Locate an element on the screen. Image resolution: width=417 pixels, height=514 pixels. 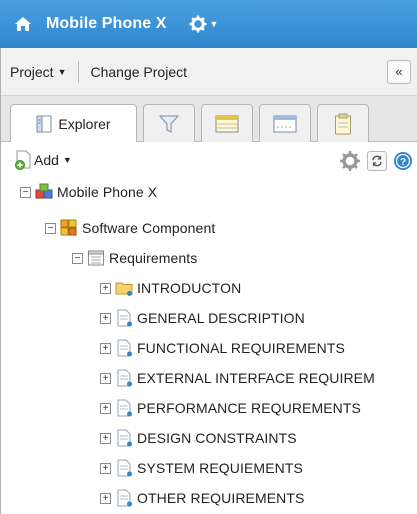
help-icon: ? is located at coordinates (403, 161).